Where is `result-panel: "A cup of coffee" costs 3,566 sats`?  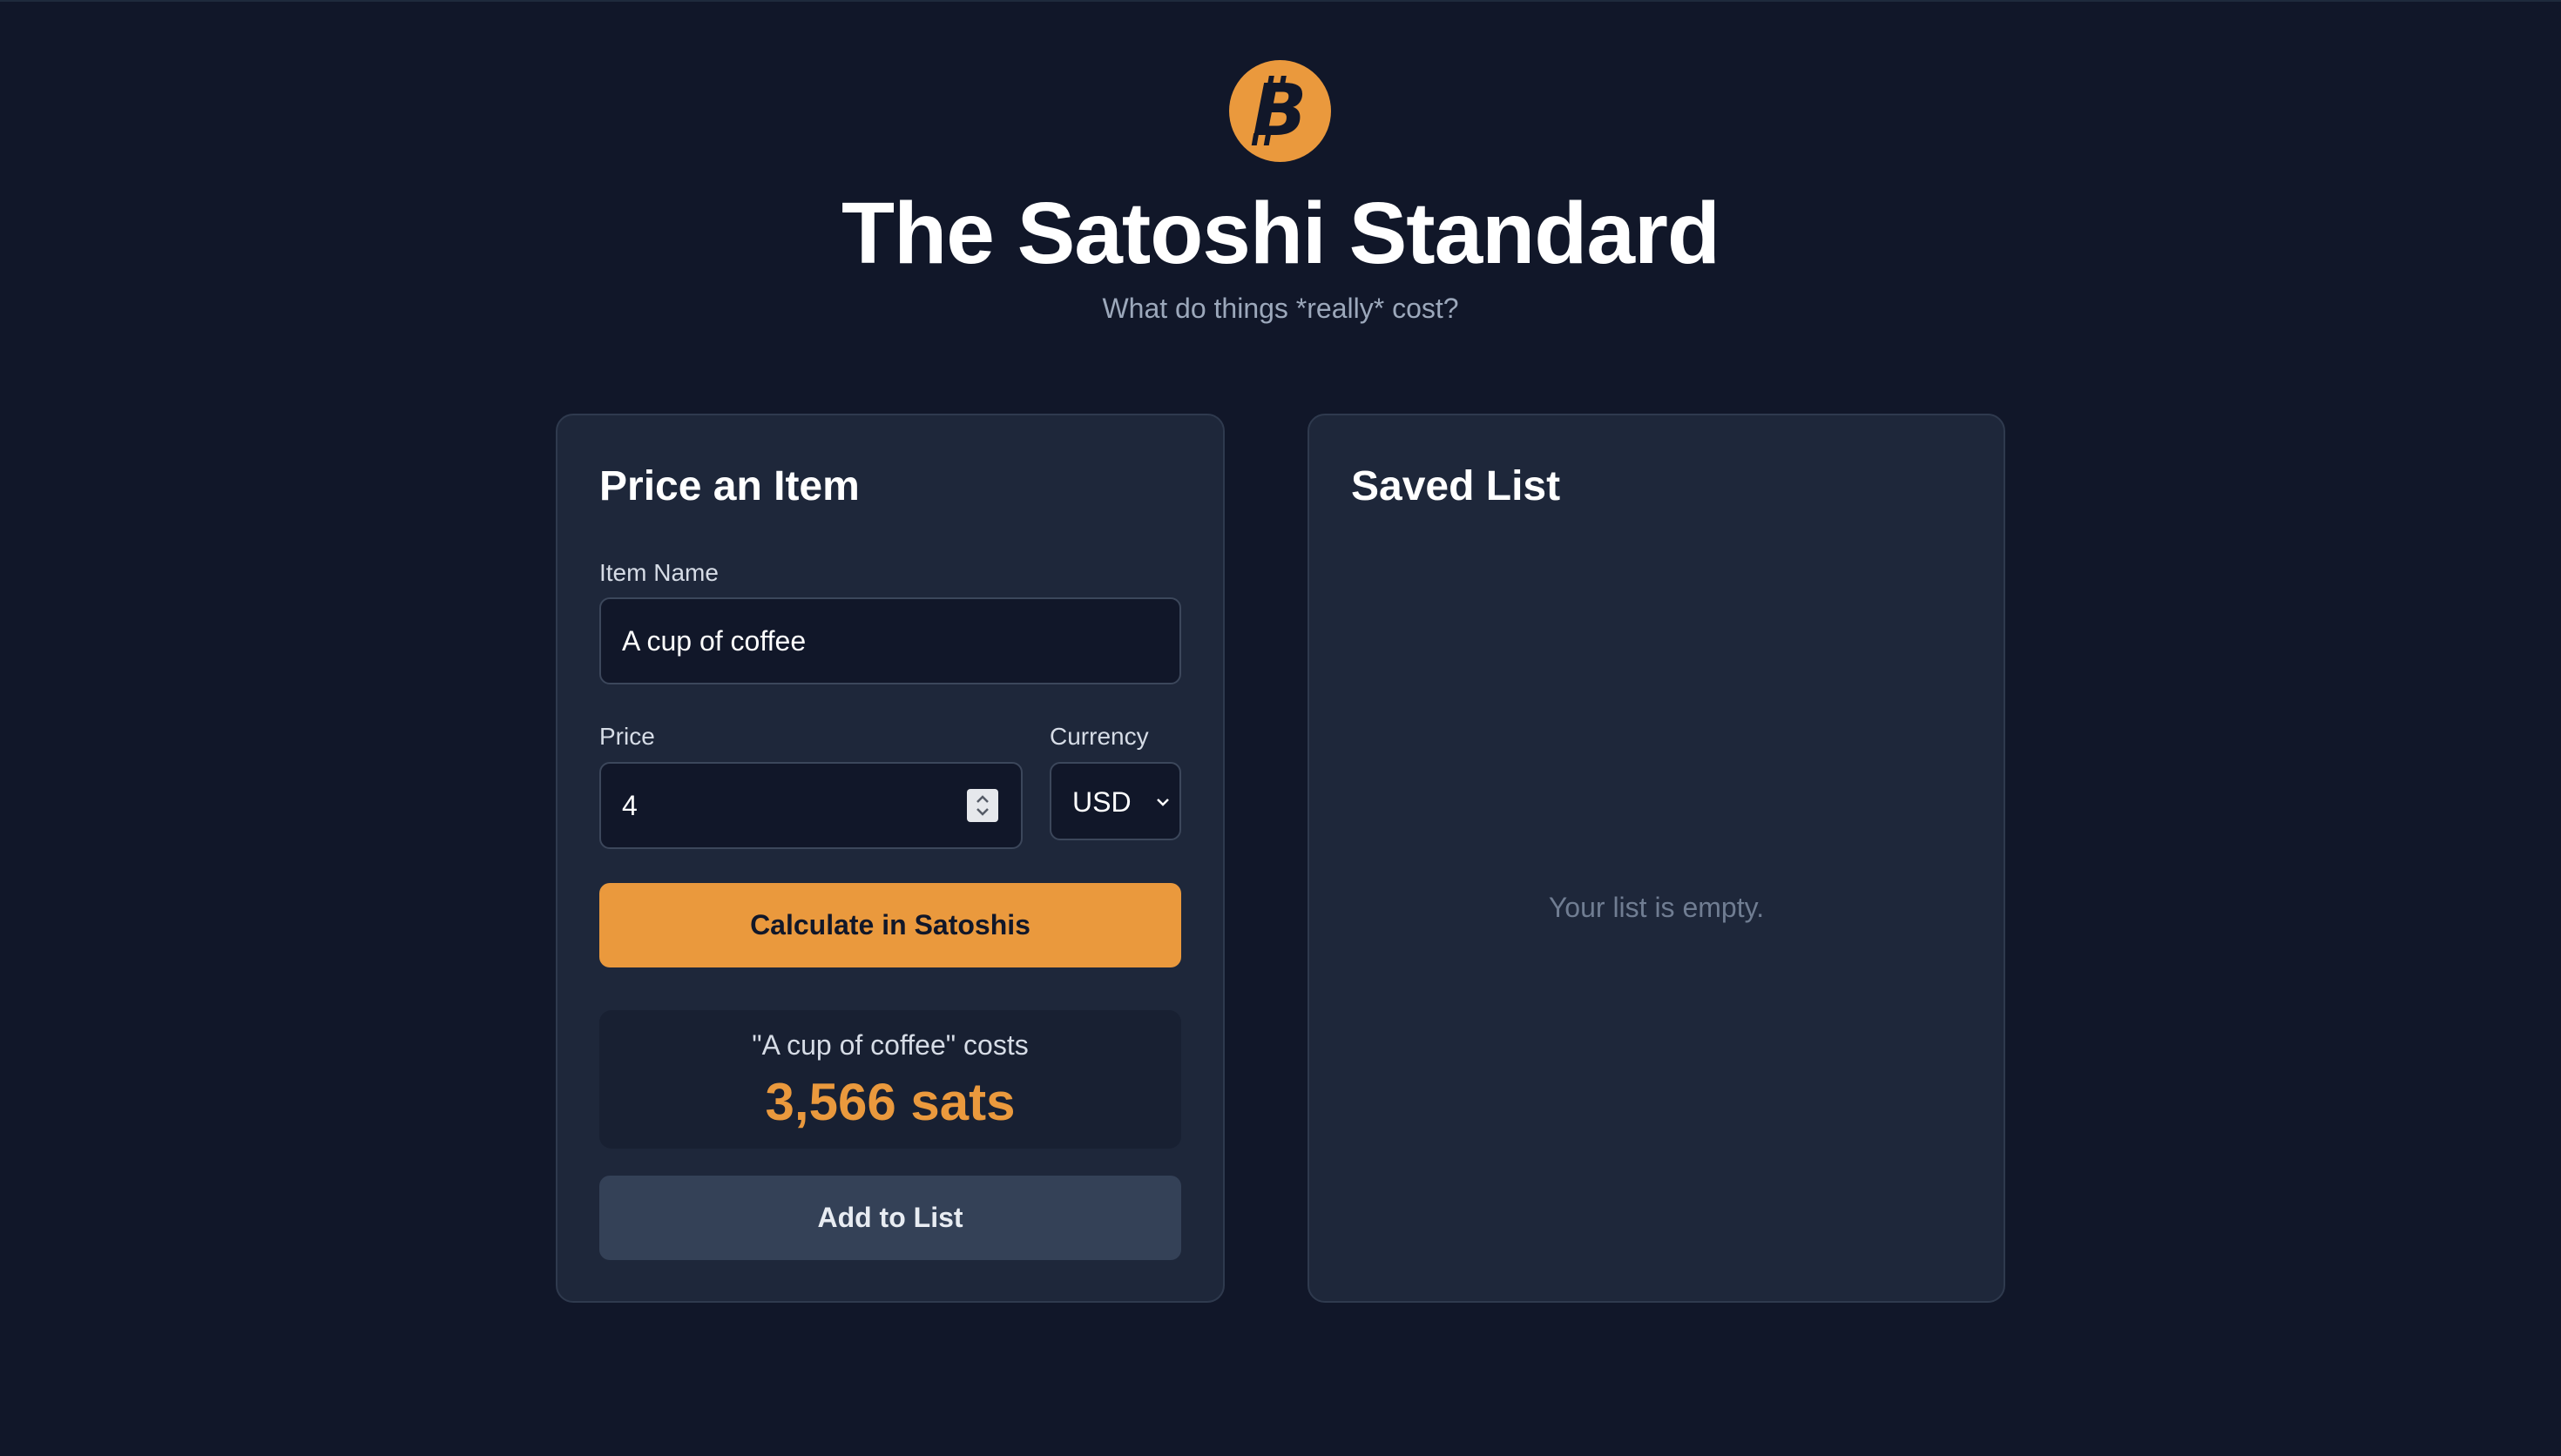
result-panel: "A cup of coffee" costs 3,566 sats is located at coordinates (890, 1079).